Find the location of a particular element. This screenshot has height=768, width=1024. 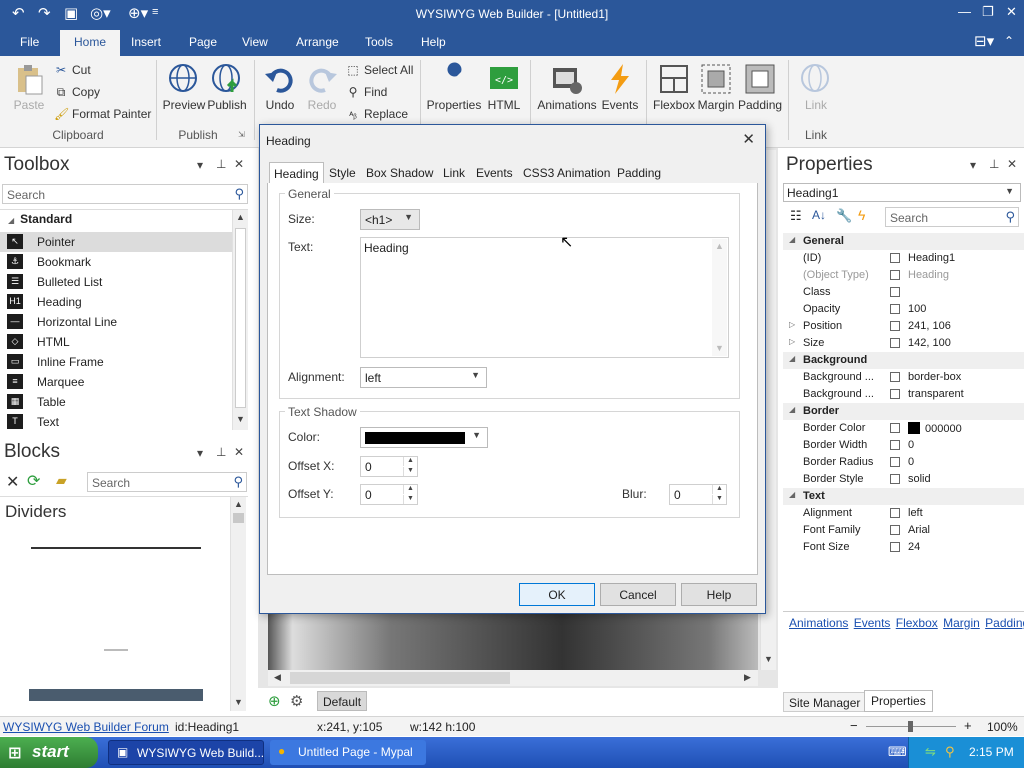

pin-icon: ⊥ is located at coordinates (221, 452).